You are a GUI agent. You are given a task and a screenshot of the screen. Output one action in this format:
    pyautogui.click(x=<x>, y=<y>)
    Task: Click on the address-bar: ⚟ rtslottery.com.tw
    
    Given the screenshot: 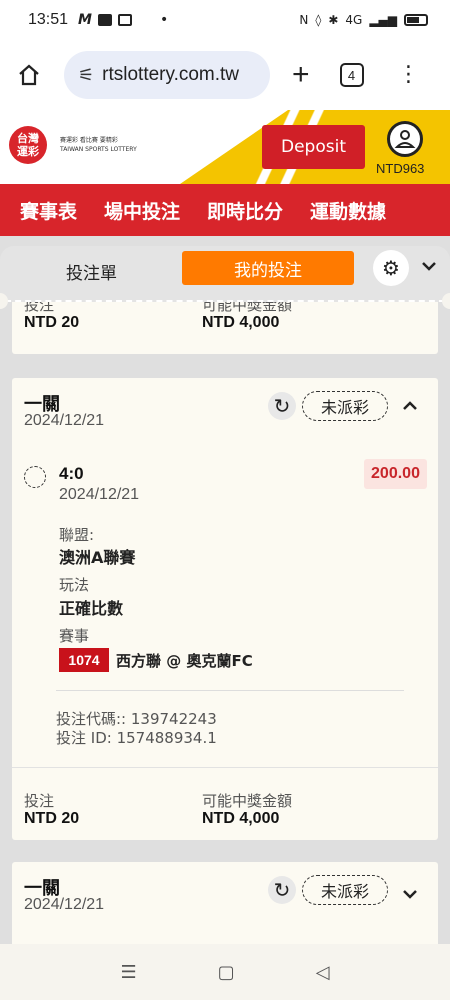 What is the action you would take?
    pyautogui.click(x=167, y=75)
    